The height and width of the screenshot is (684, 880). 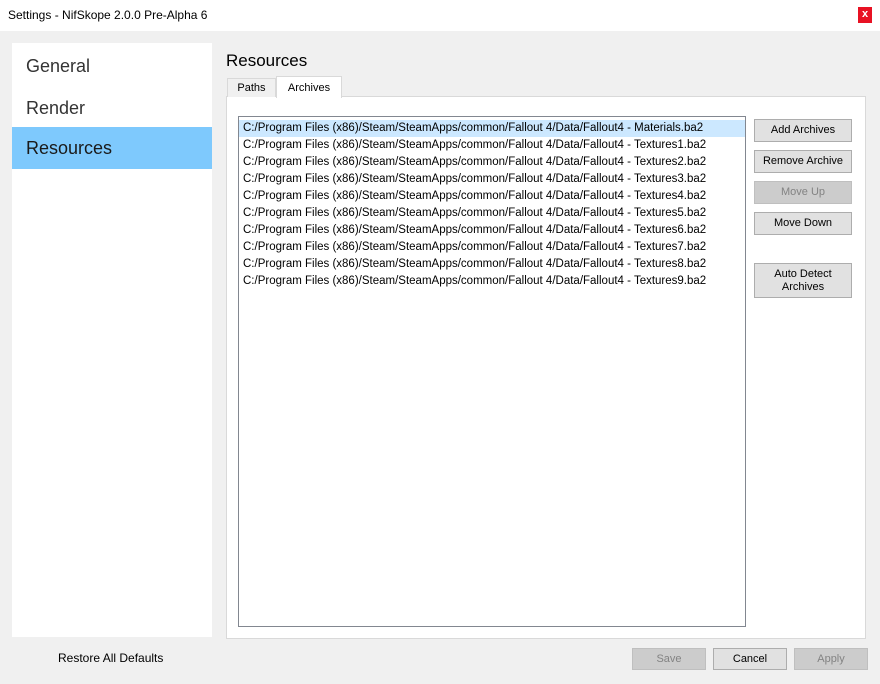 What do you see at coordinates (440, 15) in the screenshot?
I see `title-bar: Settings - NifSkope 2.0.0 Pre-Alpha 6 x` at bounding box center [440, 15].